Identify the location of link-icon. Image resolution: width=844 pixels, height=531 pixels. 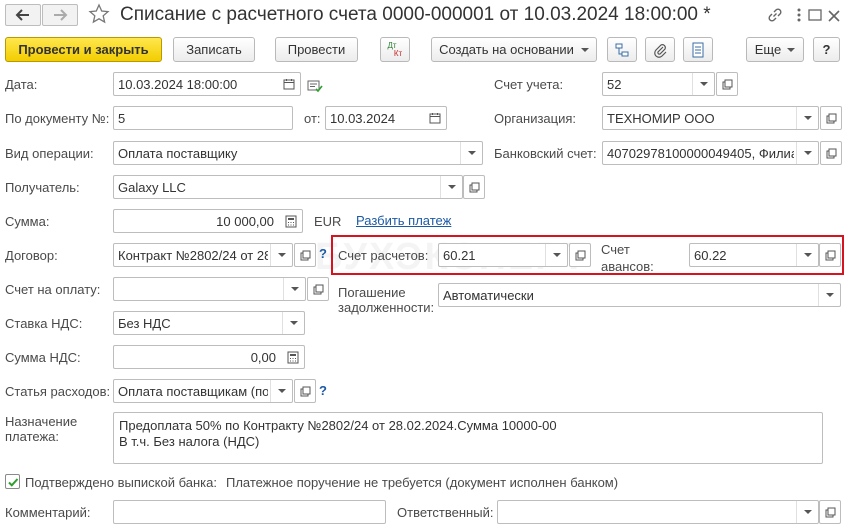
(775, 15).